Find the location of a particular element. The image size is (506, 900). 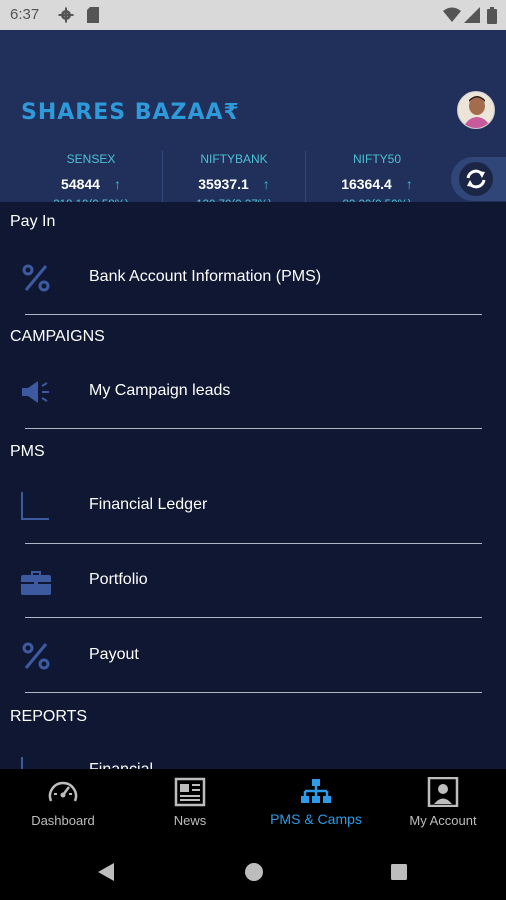

signal-icon is located at coordinates (472, 15).